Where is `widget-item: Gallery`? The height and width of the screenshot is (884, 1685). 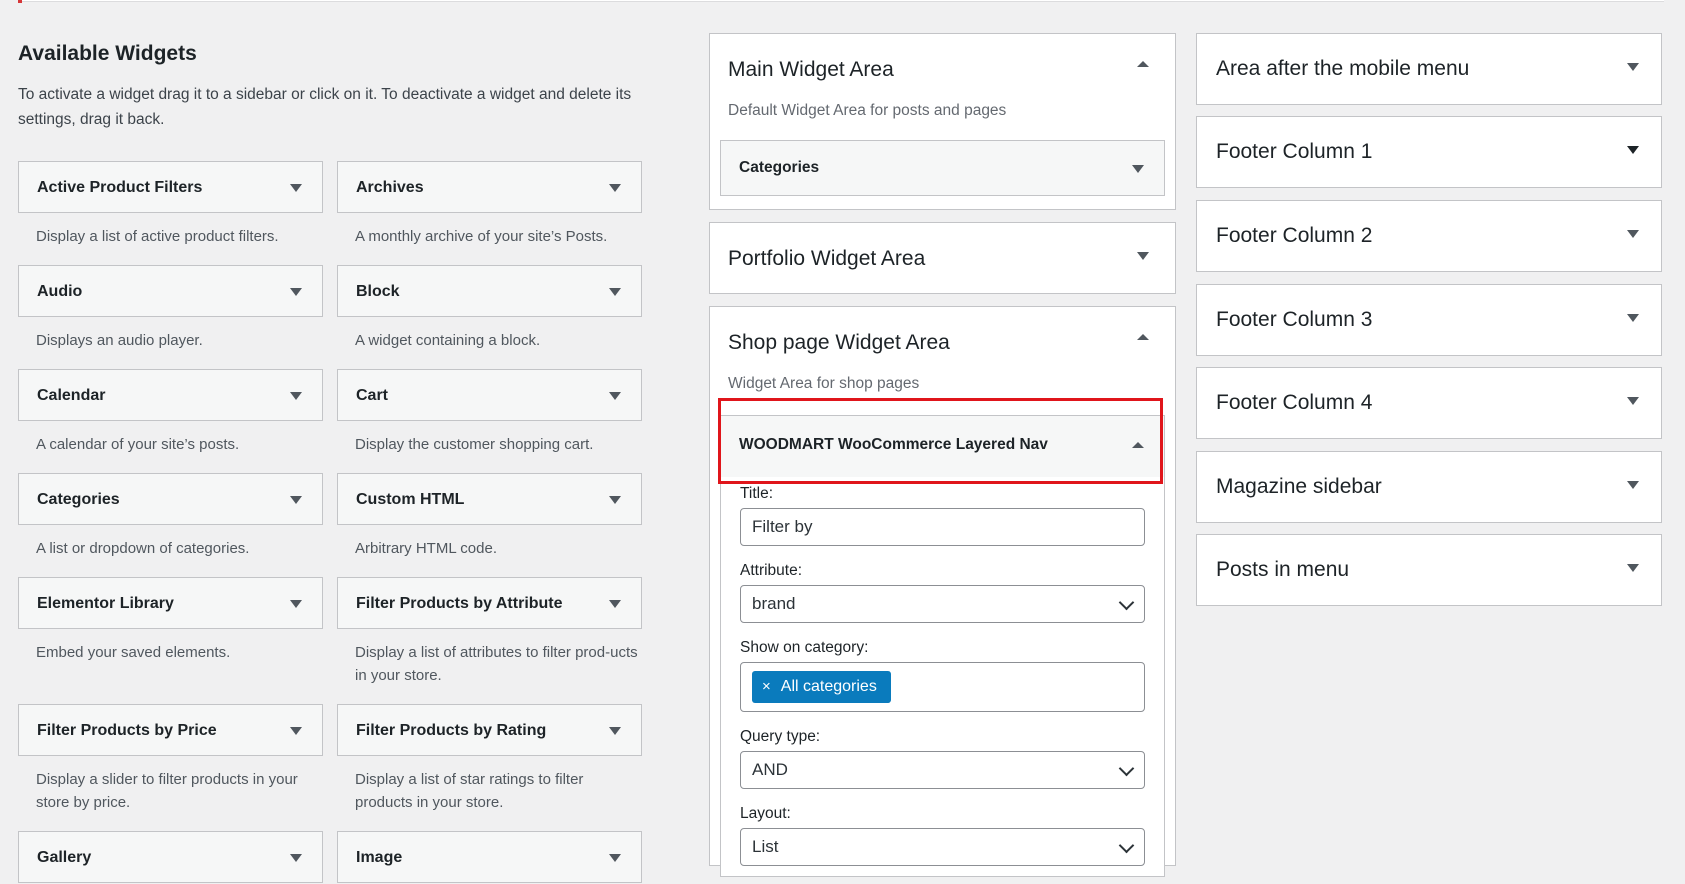
widget-item: Gallery is located at coordinates (170, 857).